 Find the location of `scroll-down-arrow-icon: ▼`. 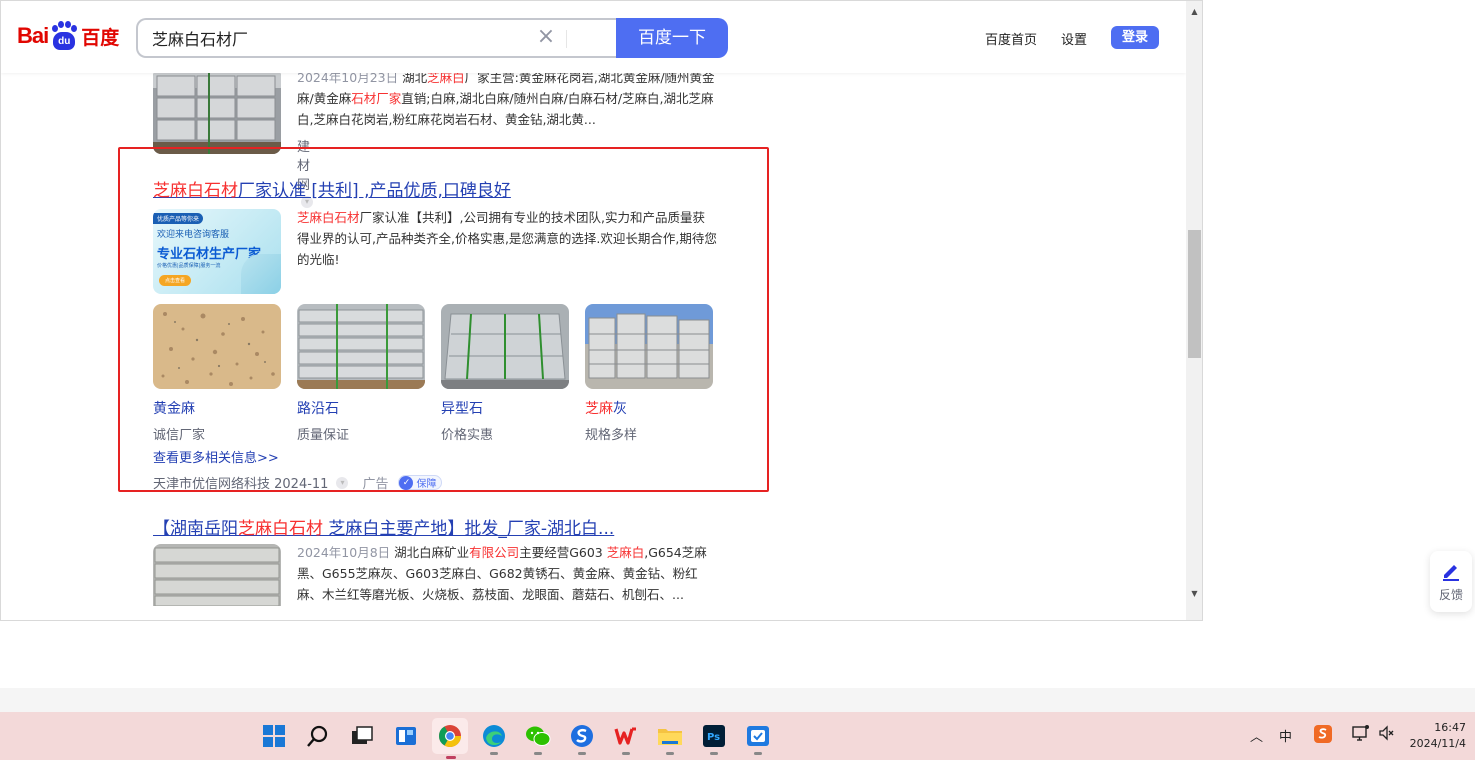

scroll-down-arrow-icon: ▼ is located at coordinates (1194, 593).